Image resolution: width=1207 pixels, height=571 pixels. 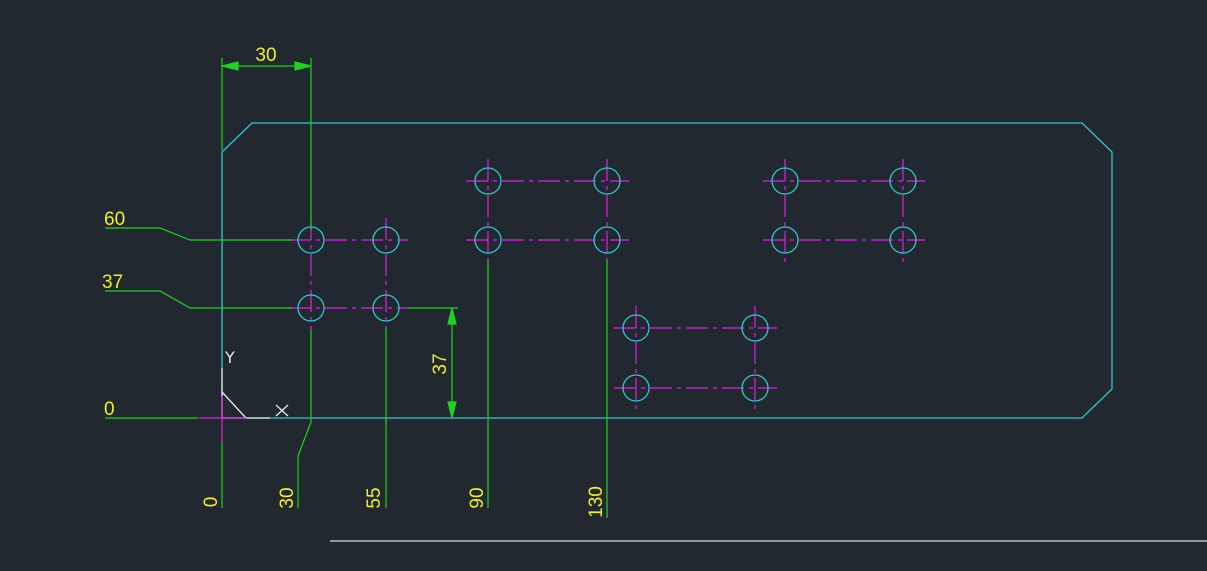 What do you see at coordinates (244, 405) in the screenshot?
I see `ucs-icon` at bounding box center [244, 405].